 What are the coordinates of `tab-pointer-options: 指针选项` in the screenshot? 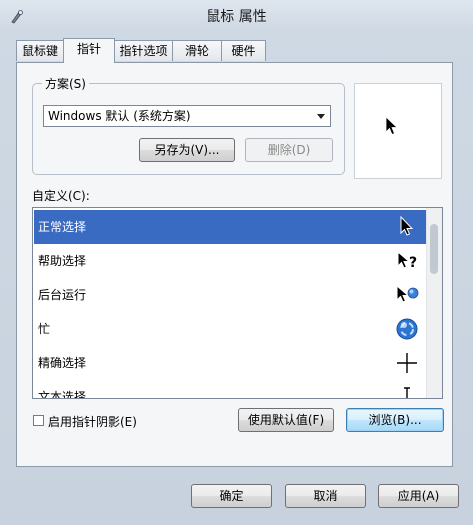 It's located at (143, 50).